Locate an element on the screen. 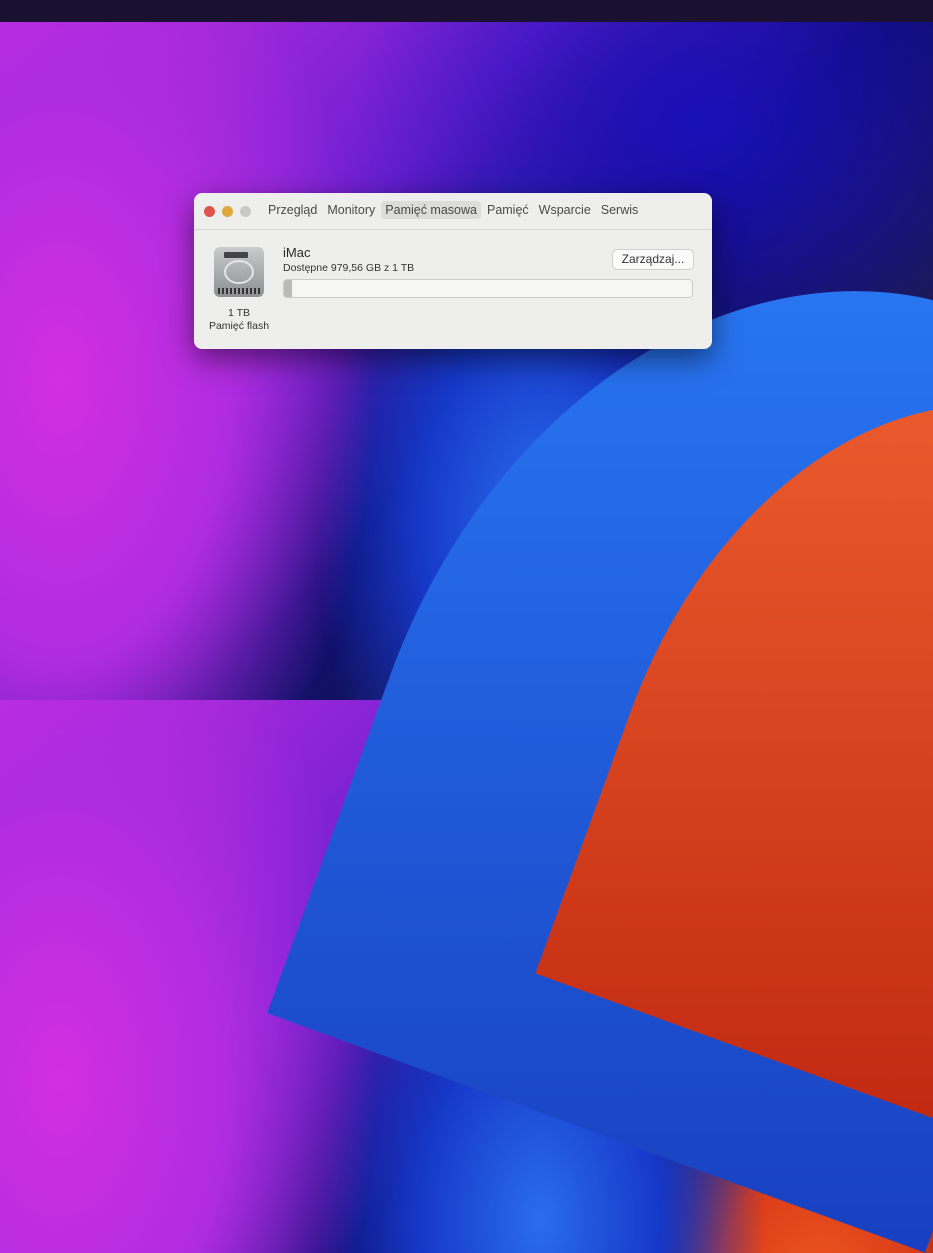  zoom-button-disabled is located at coordinates (245, 211).